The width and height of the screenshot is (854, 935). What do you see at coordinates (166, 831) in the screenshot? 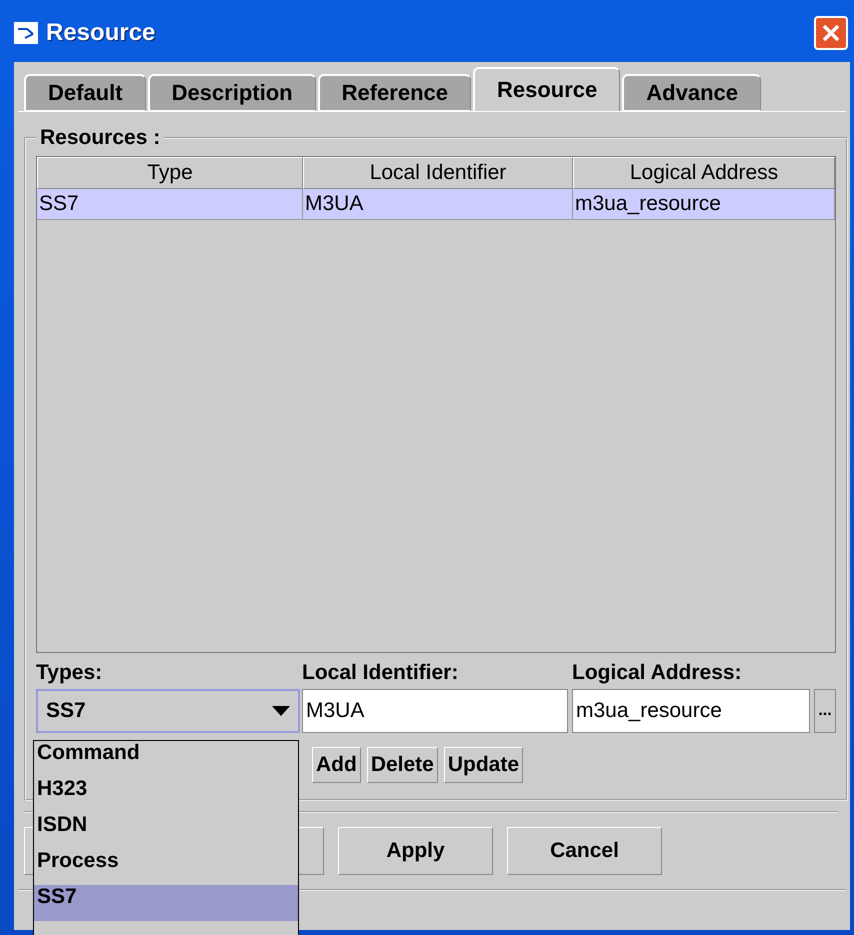
I see `dropdown-item: ISDN` at bounding box center [166, 831].